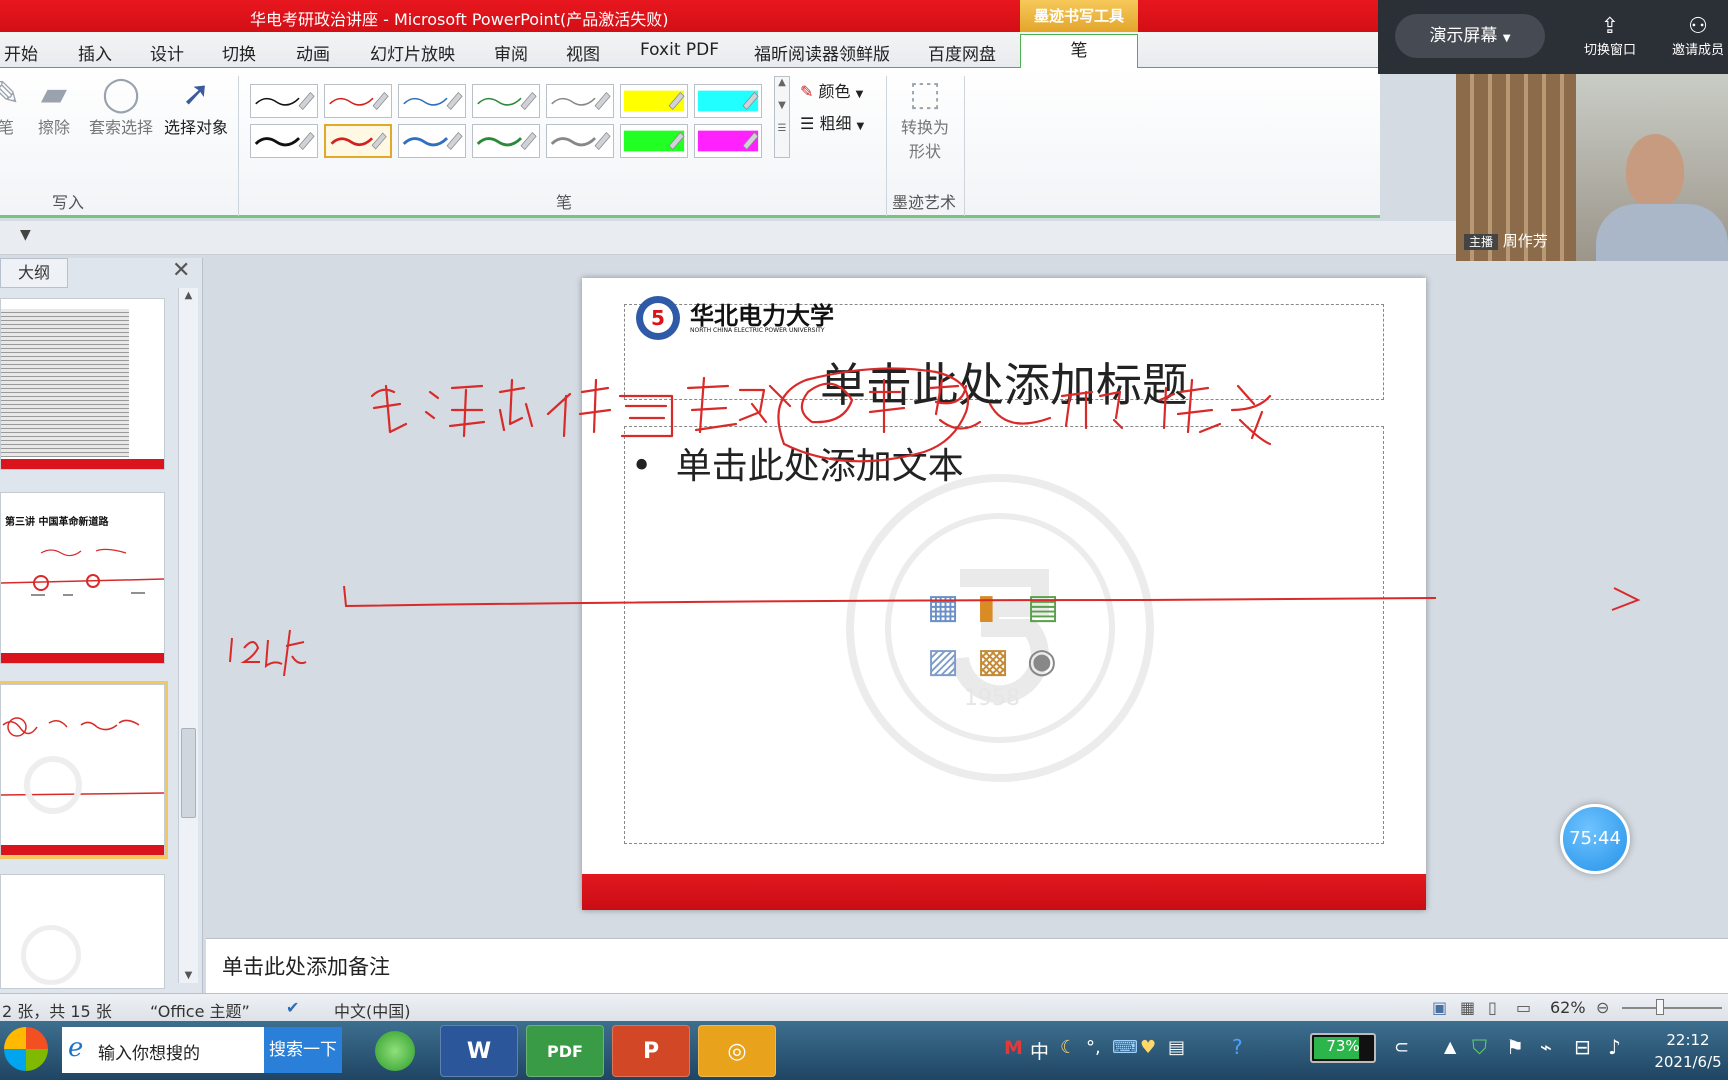  I want to click on insert-chart-icon: ▮, so click(986, 607).